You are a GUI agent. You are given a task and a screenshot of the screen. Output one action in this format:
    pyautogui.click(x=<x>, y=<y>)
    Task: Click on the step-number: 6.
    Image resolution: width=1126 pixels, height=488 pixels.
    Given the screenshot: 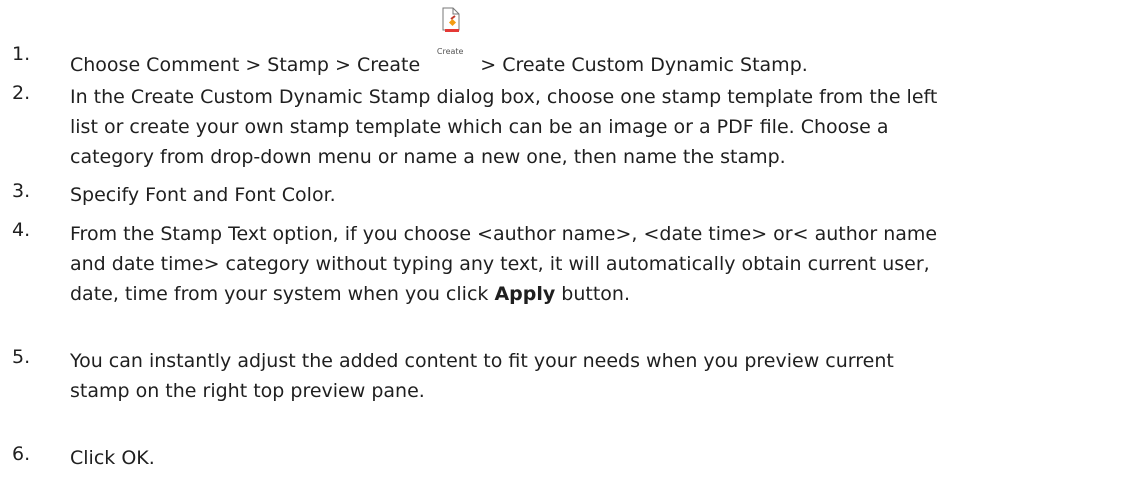 What is the action you would take?
    pyautogui.click(x=21, y=454)
    